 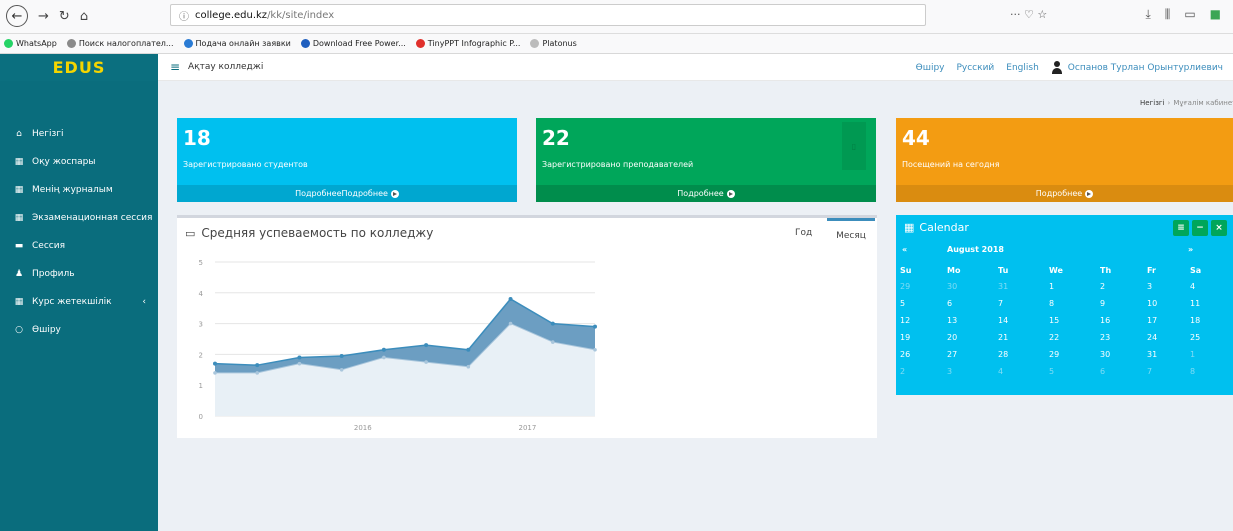 What do you see at coordinates (919, 337) in the screenshot?
I see `calendar-day: 19` at bounding box center [919, 337].